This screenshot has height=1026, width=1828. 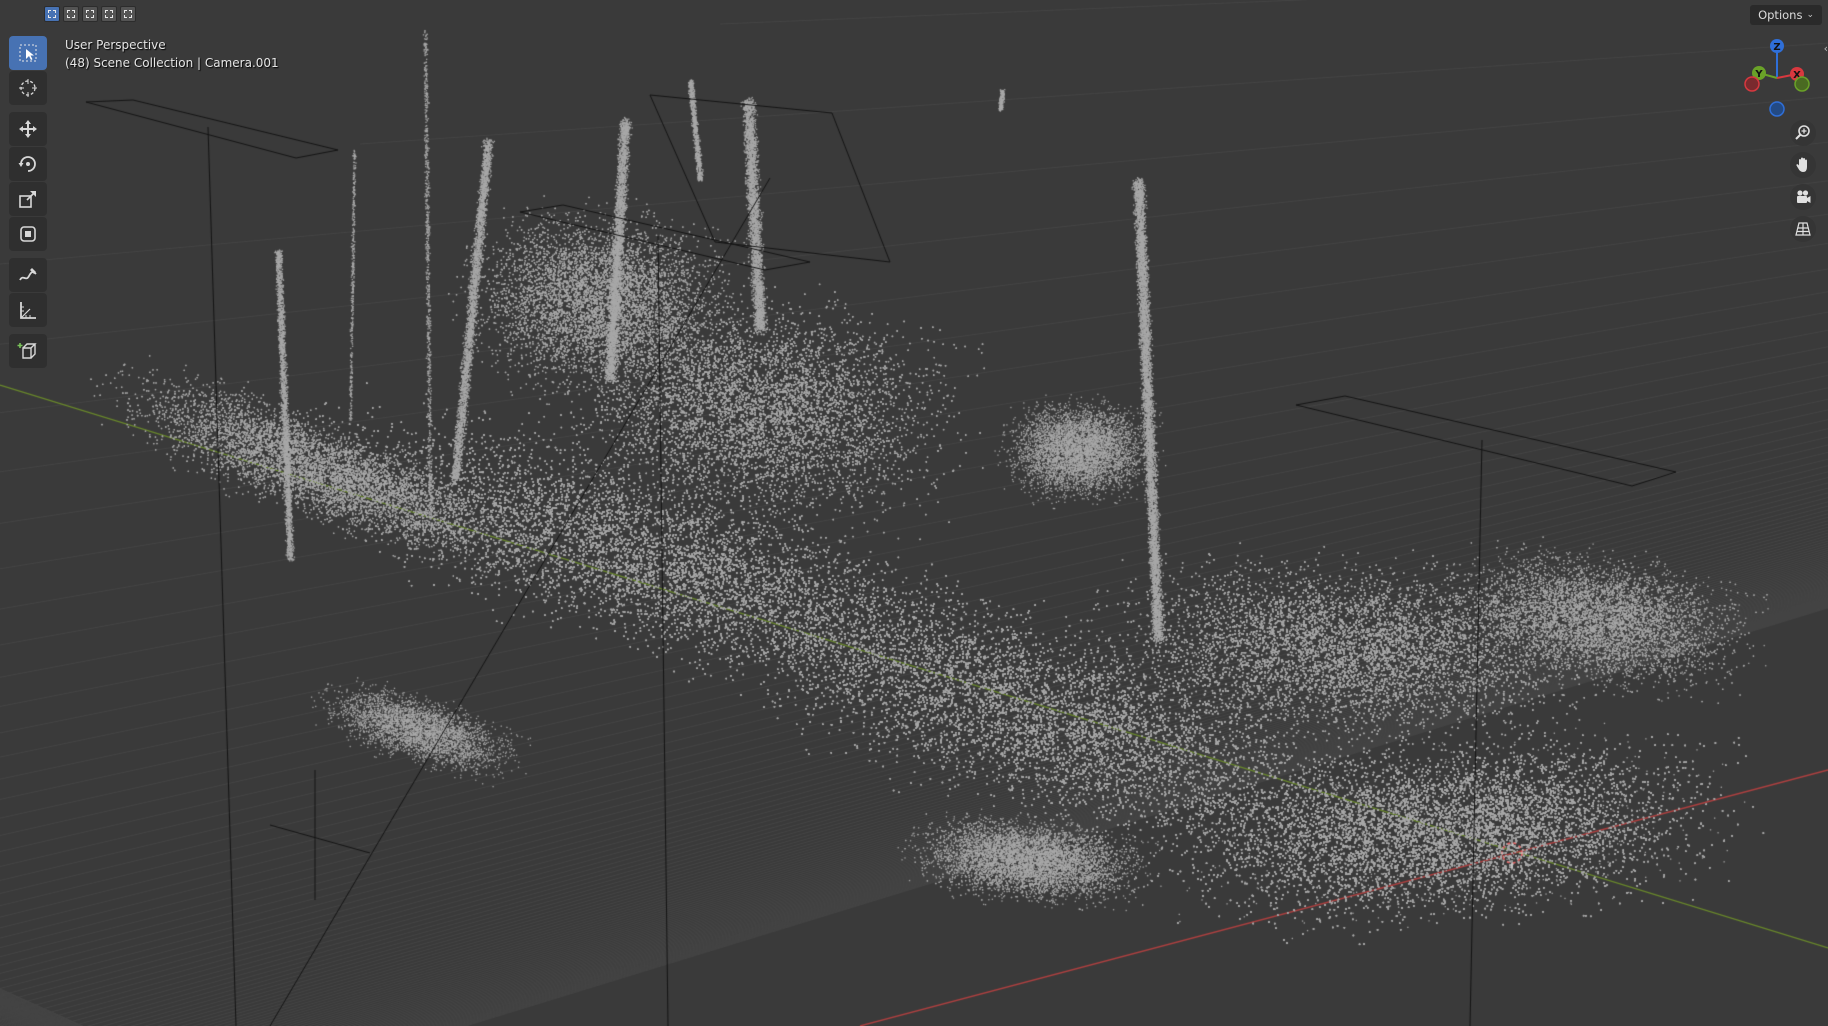 I want to click on rotate-icon, so click(x=28, y=164).